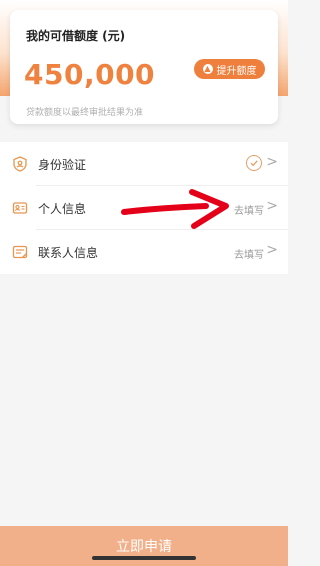 The width and height of the screenshot is (320, 566). What do you see at coordinates (236, 71) in the screenshot?
I see `raise-limit-label: 提升额度` at bounding box center [236, 71].